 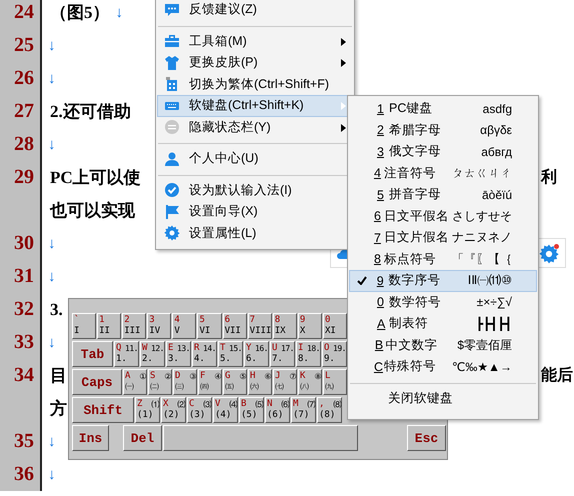 I want to click on line-number: 27, so click(x=21, y=111).